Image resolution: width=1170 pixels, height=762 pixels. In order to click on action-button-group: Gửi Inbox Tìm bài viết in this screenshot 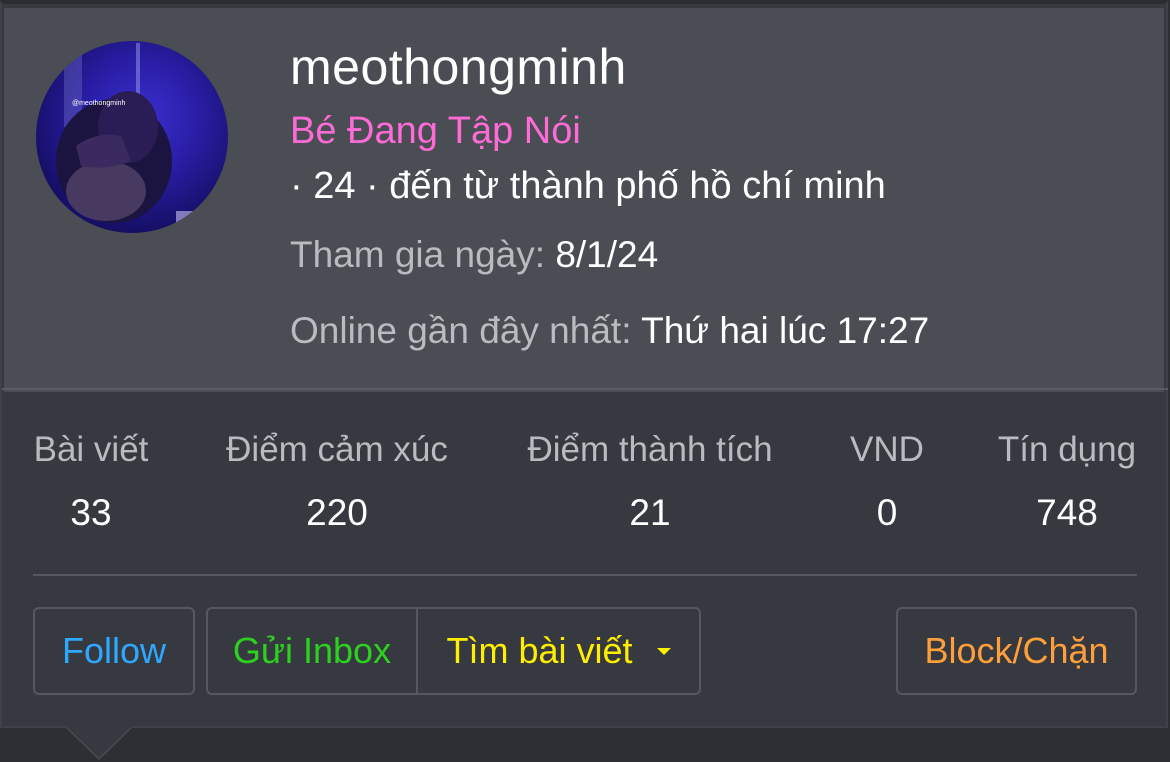, I will do `click(453, 651)`.